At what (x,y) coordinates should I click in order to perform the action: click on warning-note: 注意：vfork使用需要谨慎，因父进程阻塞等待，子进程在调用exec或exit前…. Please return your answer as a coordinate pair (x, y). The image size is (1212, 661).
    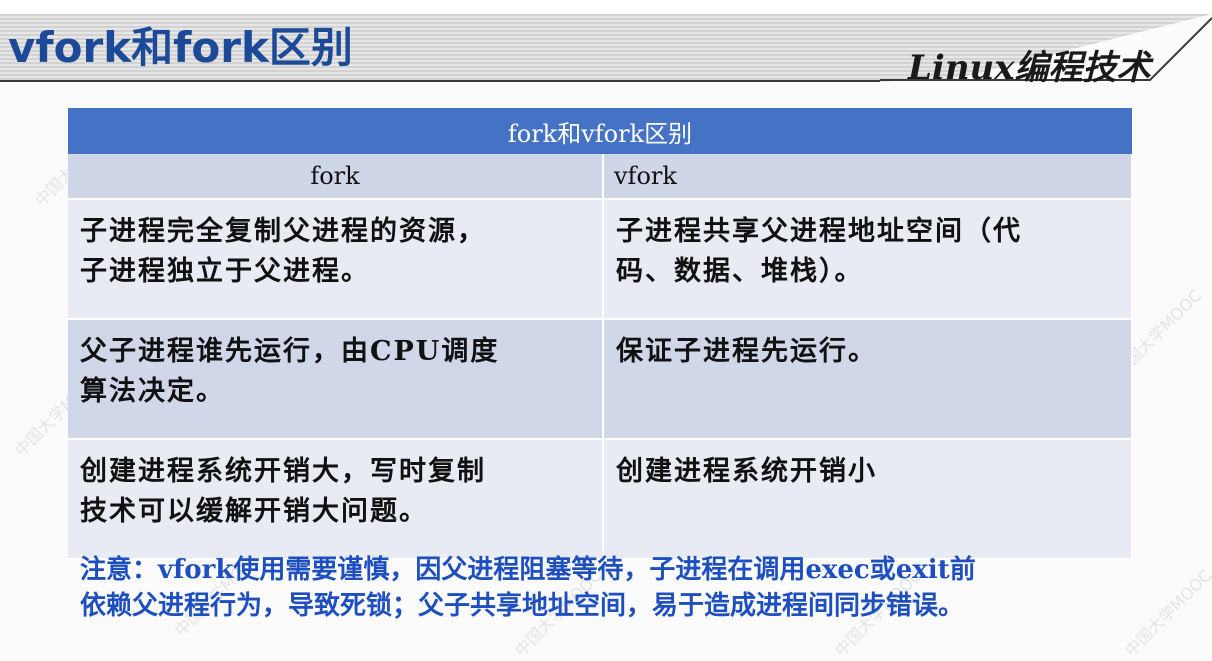
    Looking at the image, I should click on (625, 588).